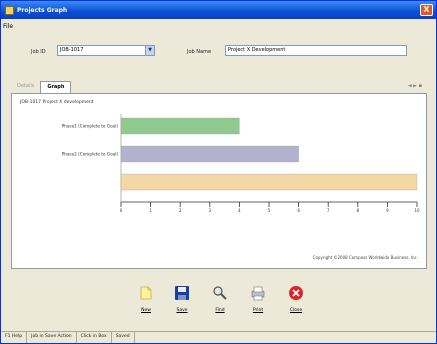  I want to click on close-label: Close, so click(296, 310).